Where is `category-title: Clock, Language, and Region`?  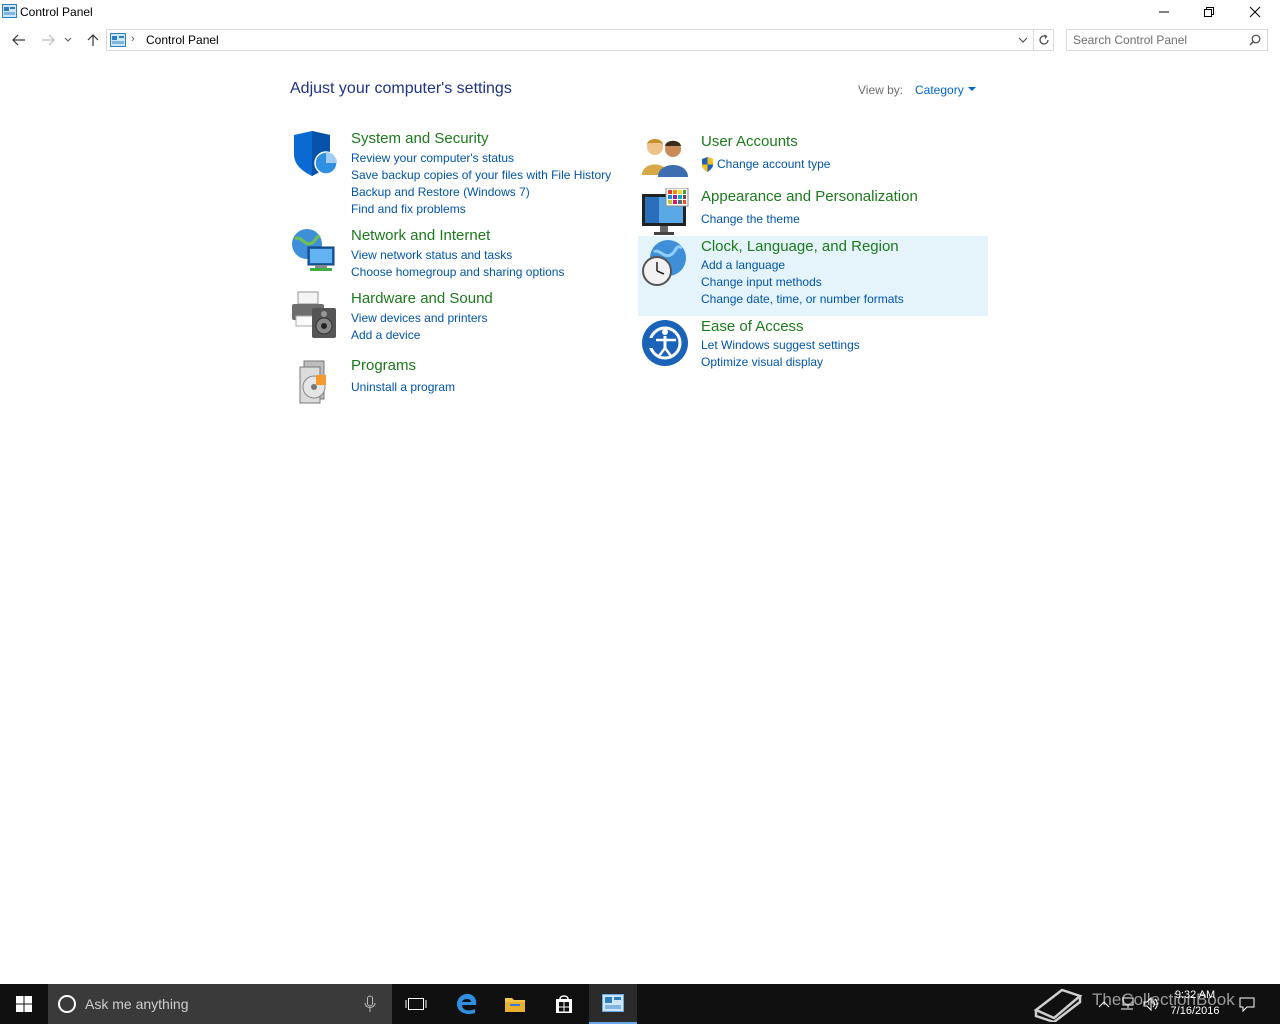
category-title: Clock, Language, and Region is located at coordinates (800, 246).